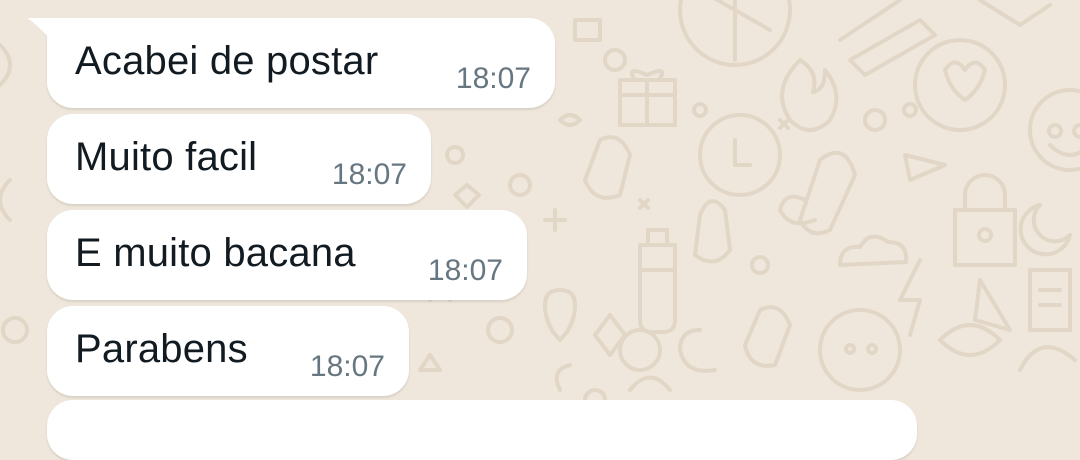 The height and width of the screenshot is (460, 1080). Describe the element at coordinates (215, 253) in the screenshot. I see `message-text: E muito bacana` at that location.